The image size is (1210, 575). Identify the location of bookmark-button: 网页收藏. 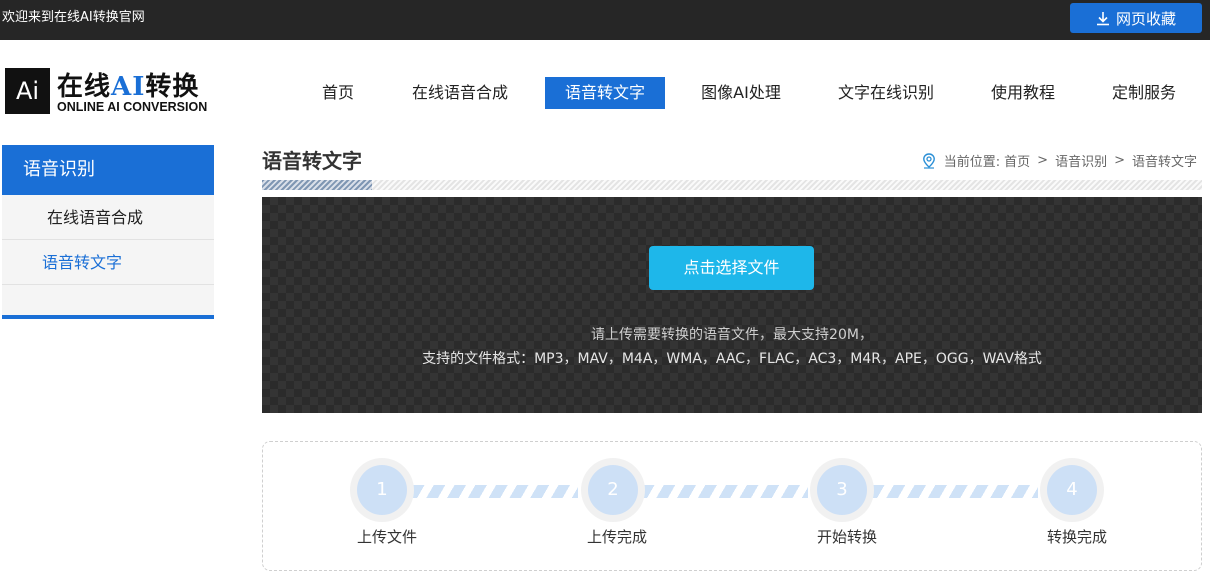
(1136, 18).